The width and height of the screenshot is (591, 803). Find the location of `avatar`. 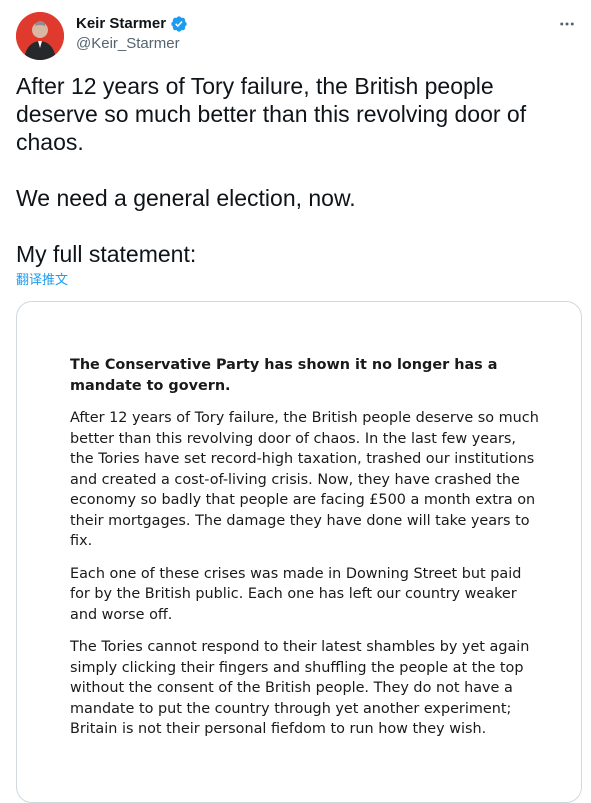

avatar is located at coordinates (40, 36).